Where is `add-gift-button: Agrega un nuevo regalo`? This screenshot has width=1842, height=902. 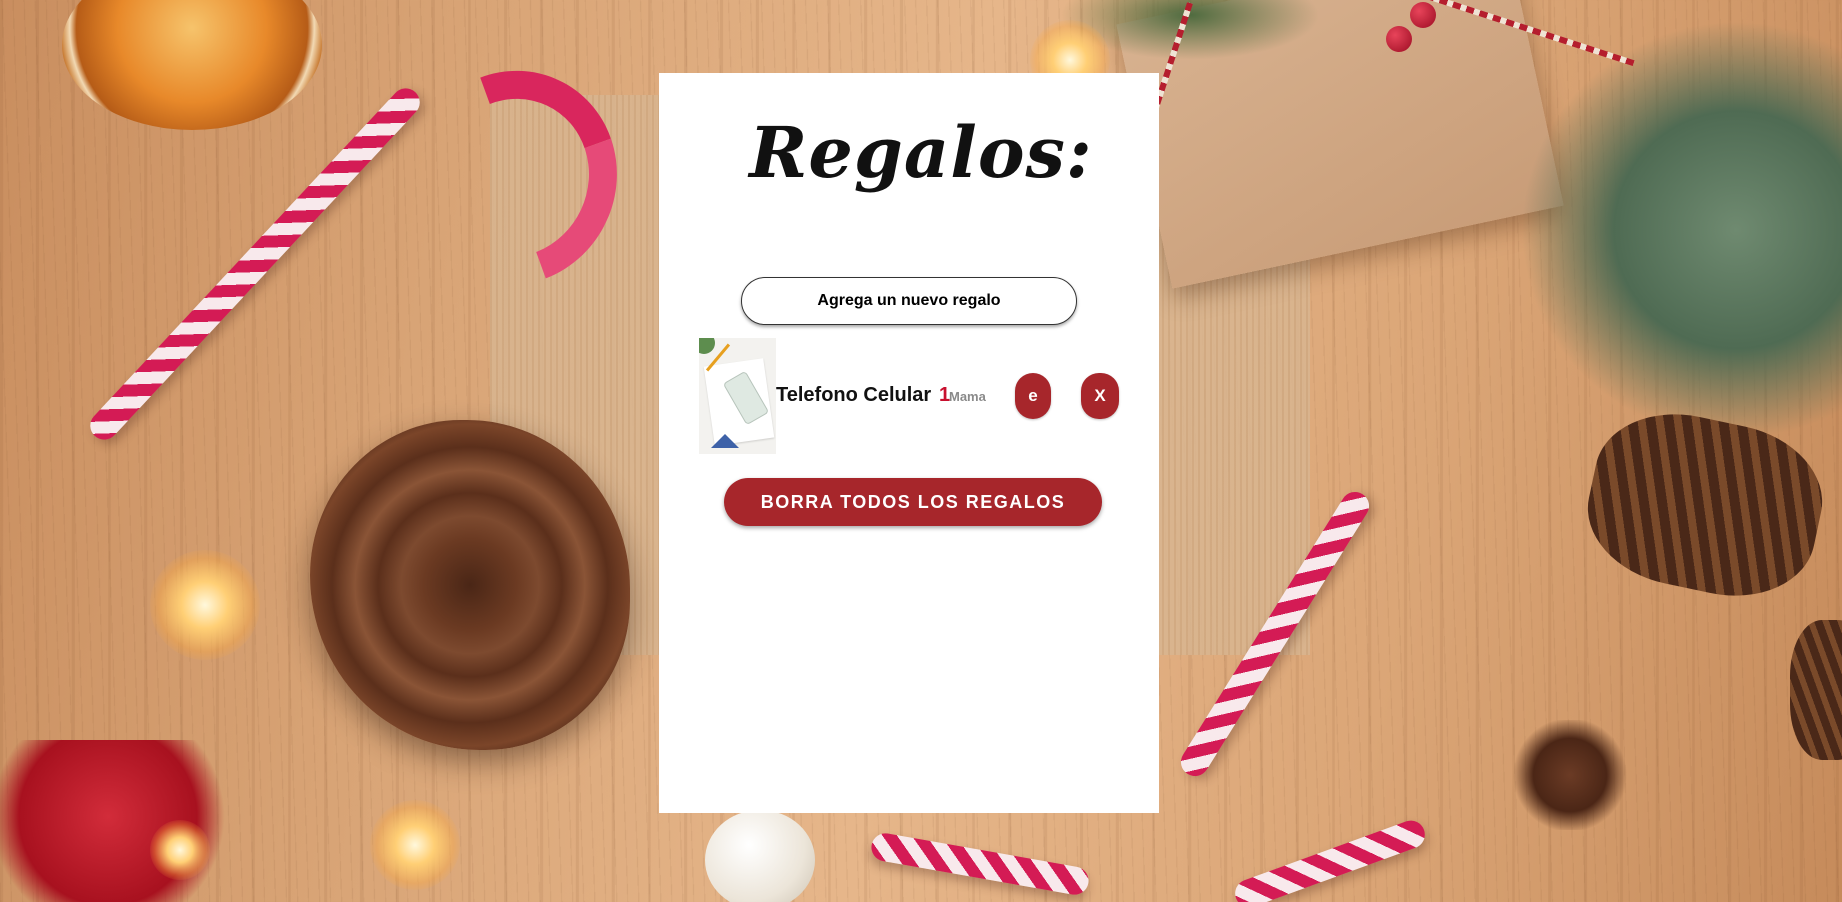 add-gift-button: Agrega un nuevo regalo is located at coordinates (909, 301).